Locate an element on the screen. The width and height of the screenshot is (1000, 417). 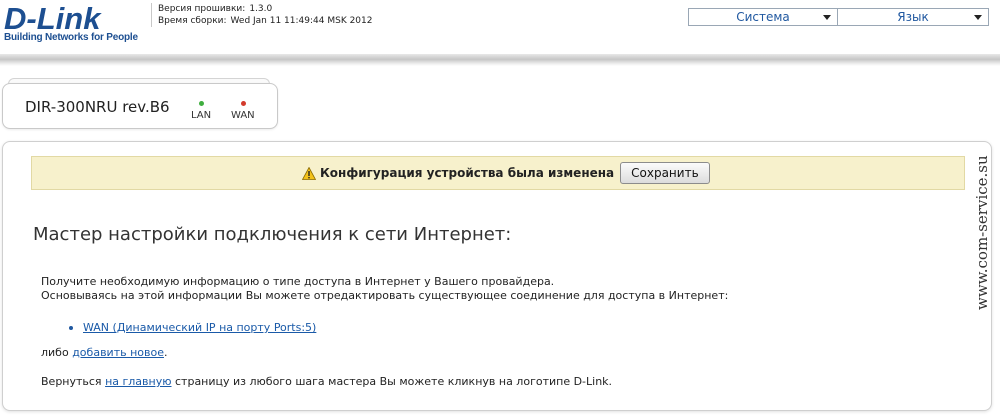
menu-system: Система is located at coordinates (763, 17).